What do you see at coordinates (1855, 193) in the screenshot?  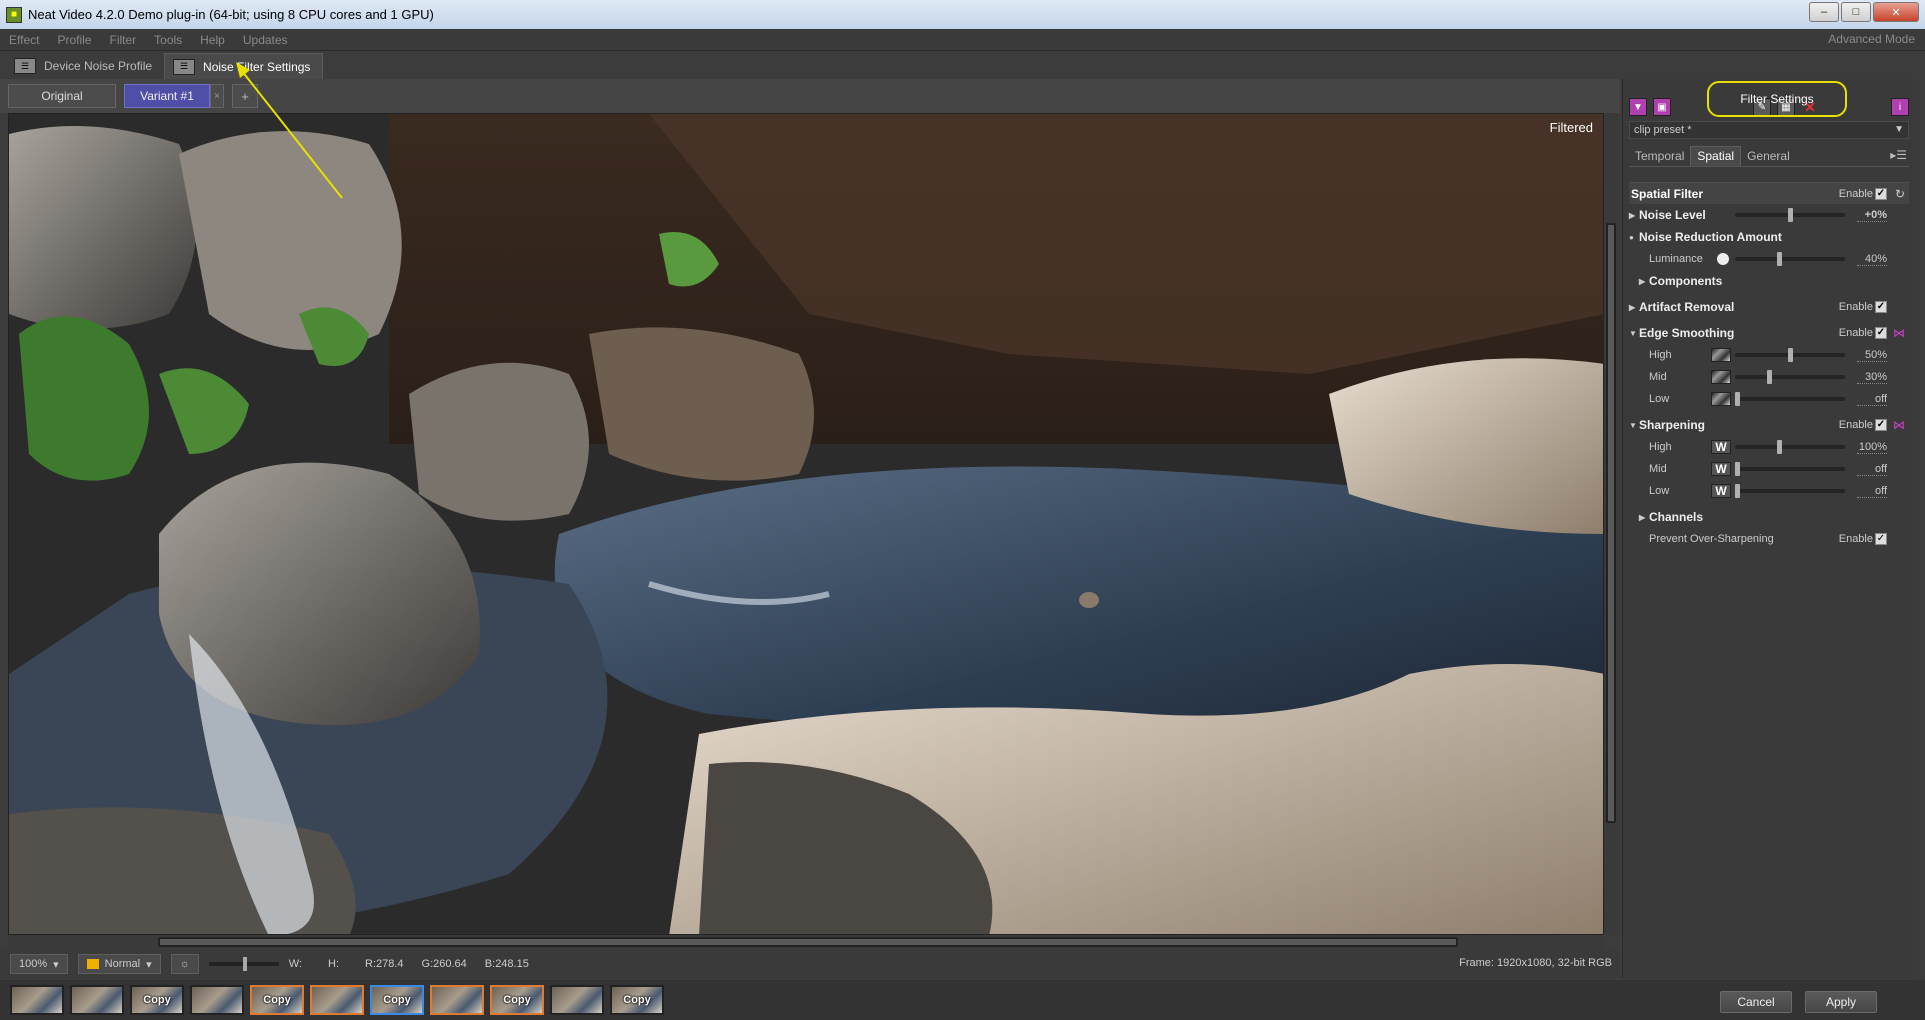 I see `enable-label: Enable` at bounding box center [1855, 193].